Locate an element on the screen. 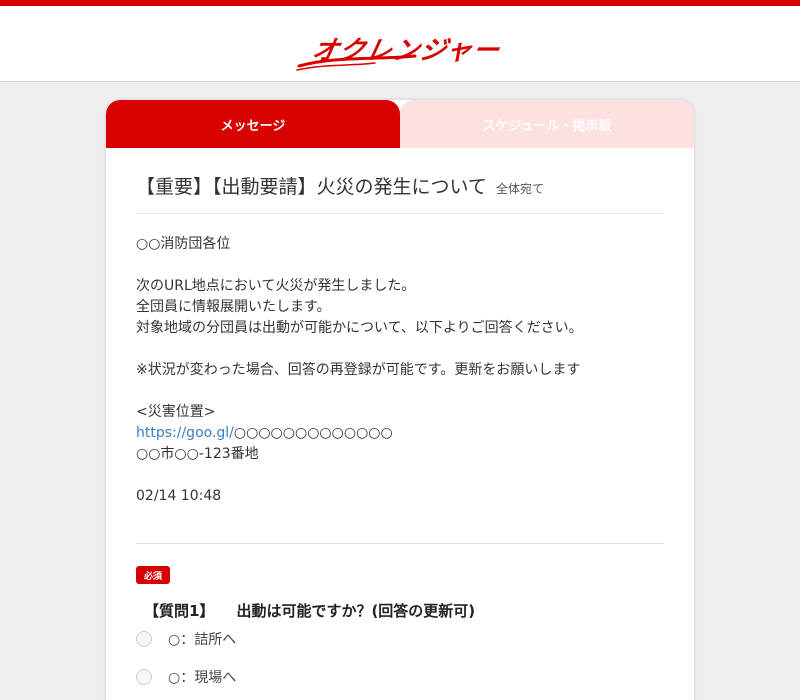 The height and width of the screenshot is (700, 800). divider is located at coordinates (400, 543).